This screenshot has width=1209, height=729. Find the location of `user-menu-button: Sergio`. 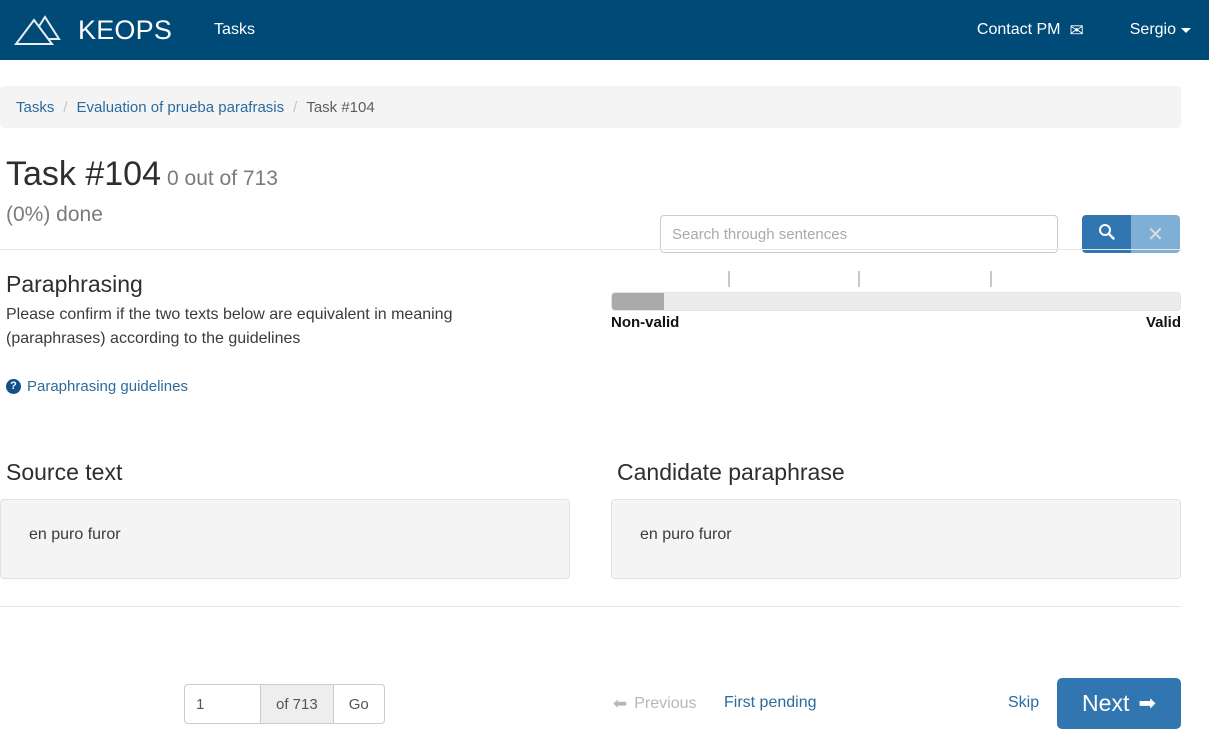

user-menu-button: Sergio is located at coordinates (1160, 30).